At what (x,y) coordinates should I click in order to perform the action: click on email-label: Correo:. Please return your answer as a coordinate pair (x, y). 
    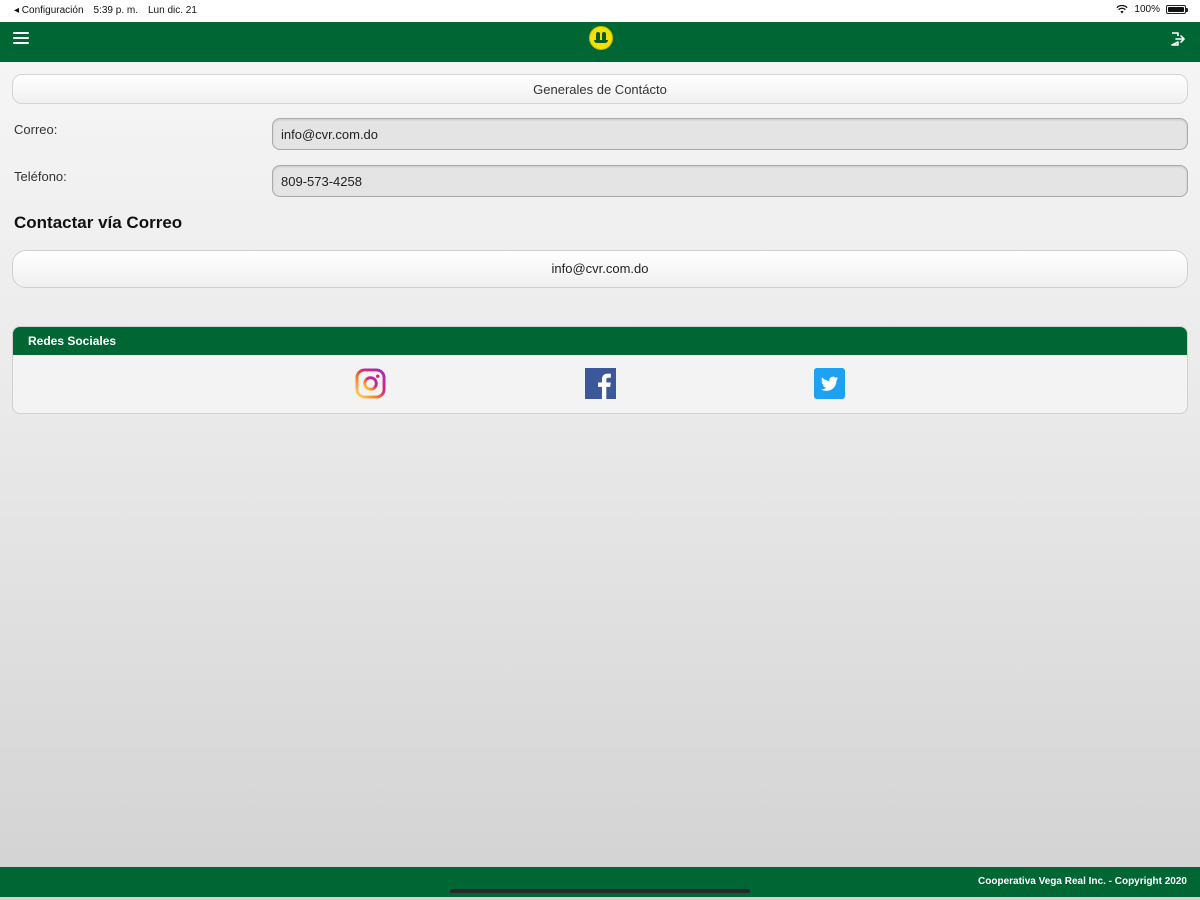
    Looking at the image, I should click on (36, 129).